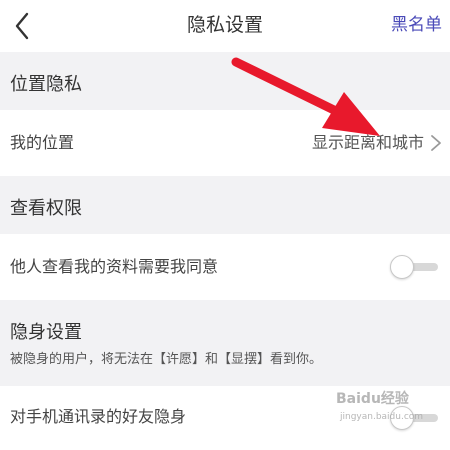 This screenshot has height=450, width=450. Describe the element at coordinates (114, 266) in the screenshot. I see `row-label: 他人查看我的资料需要我同意` at that location.